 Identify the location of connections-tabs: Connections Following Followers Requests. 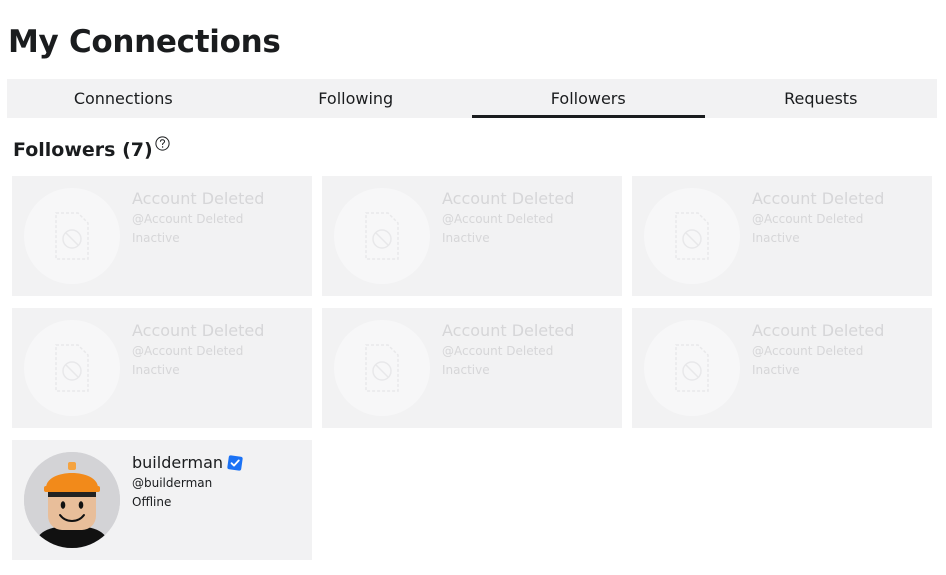
(472, 98).